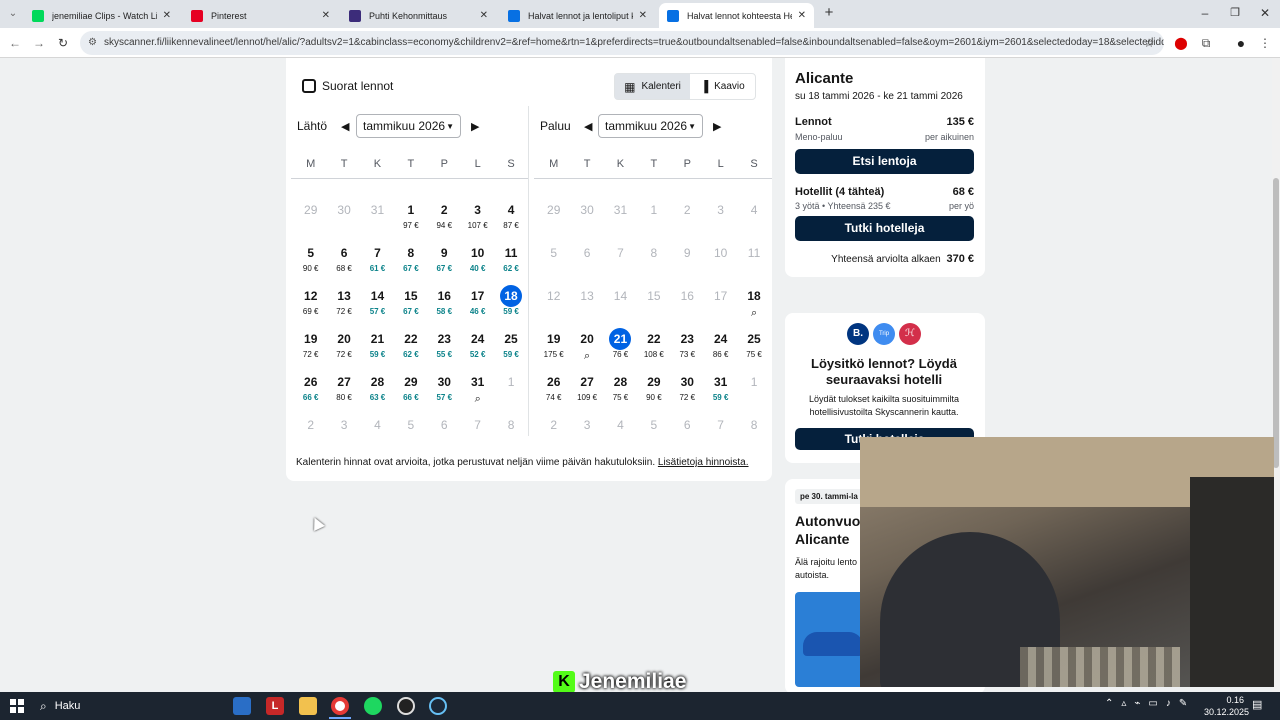 This screenshot has height=720, width=1280. I want to click on browser-tab: jenemiliae Clips - Watch Live on ✕, so click(101, 15).